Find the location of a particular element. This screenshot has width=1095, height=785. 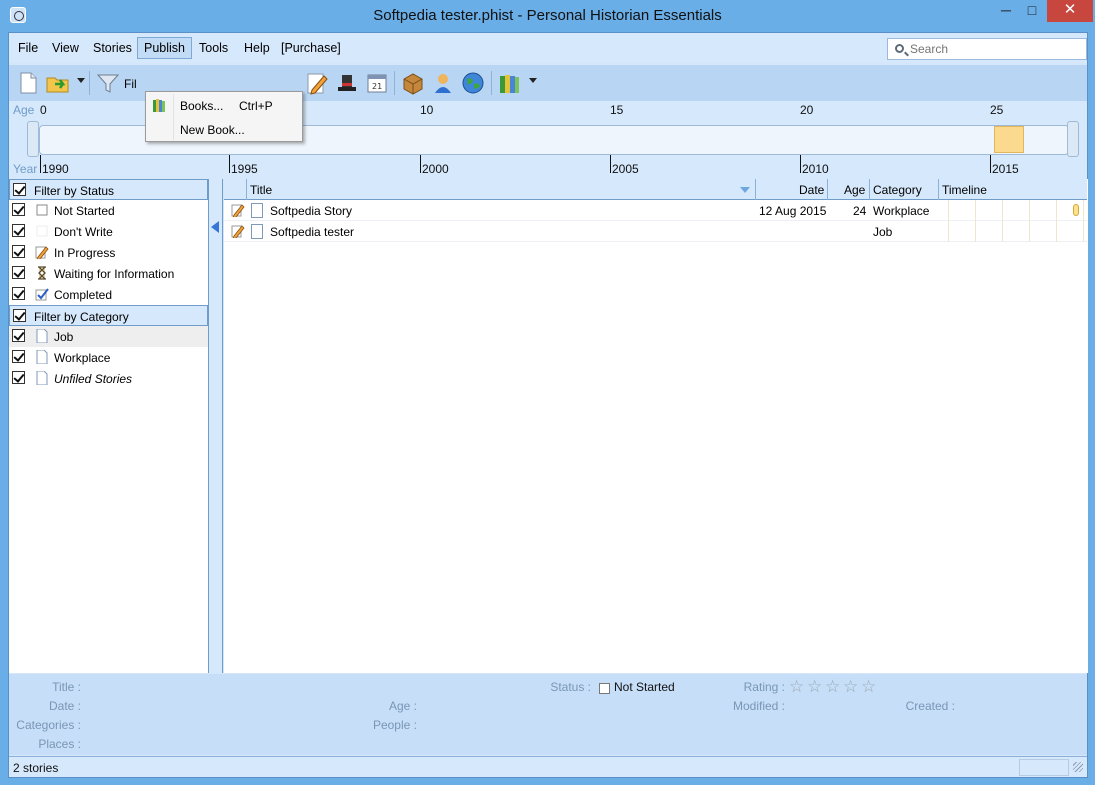

search-input is located at coordinates (995, 49).